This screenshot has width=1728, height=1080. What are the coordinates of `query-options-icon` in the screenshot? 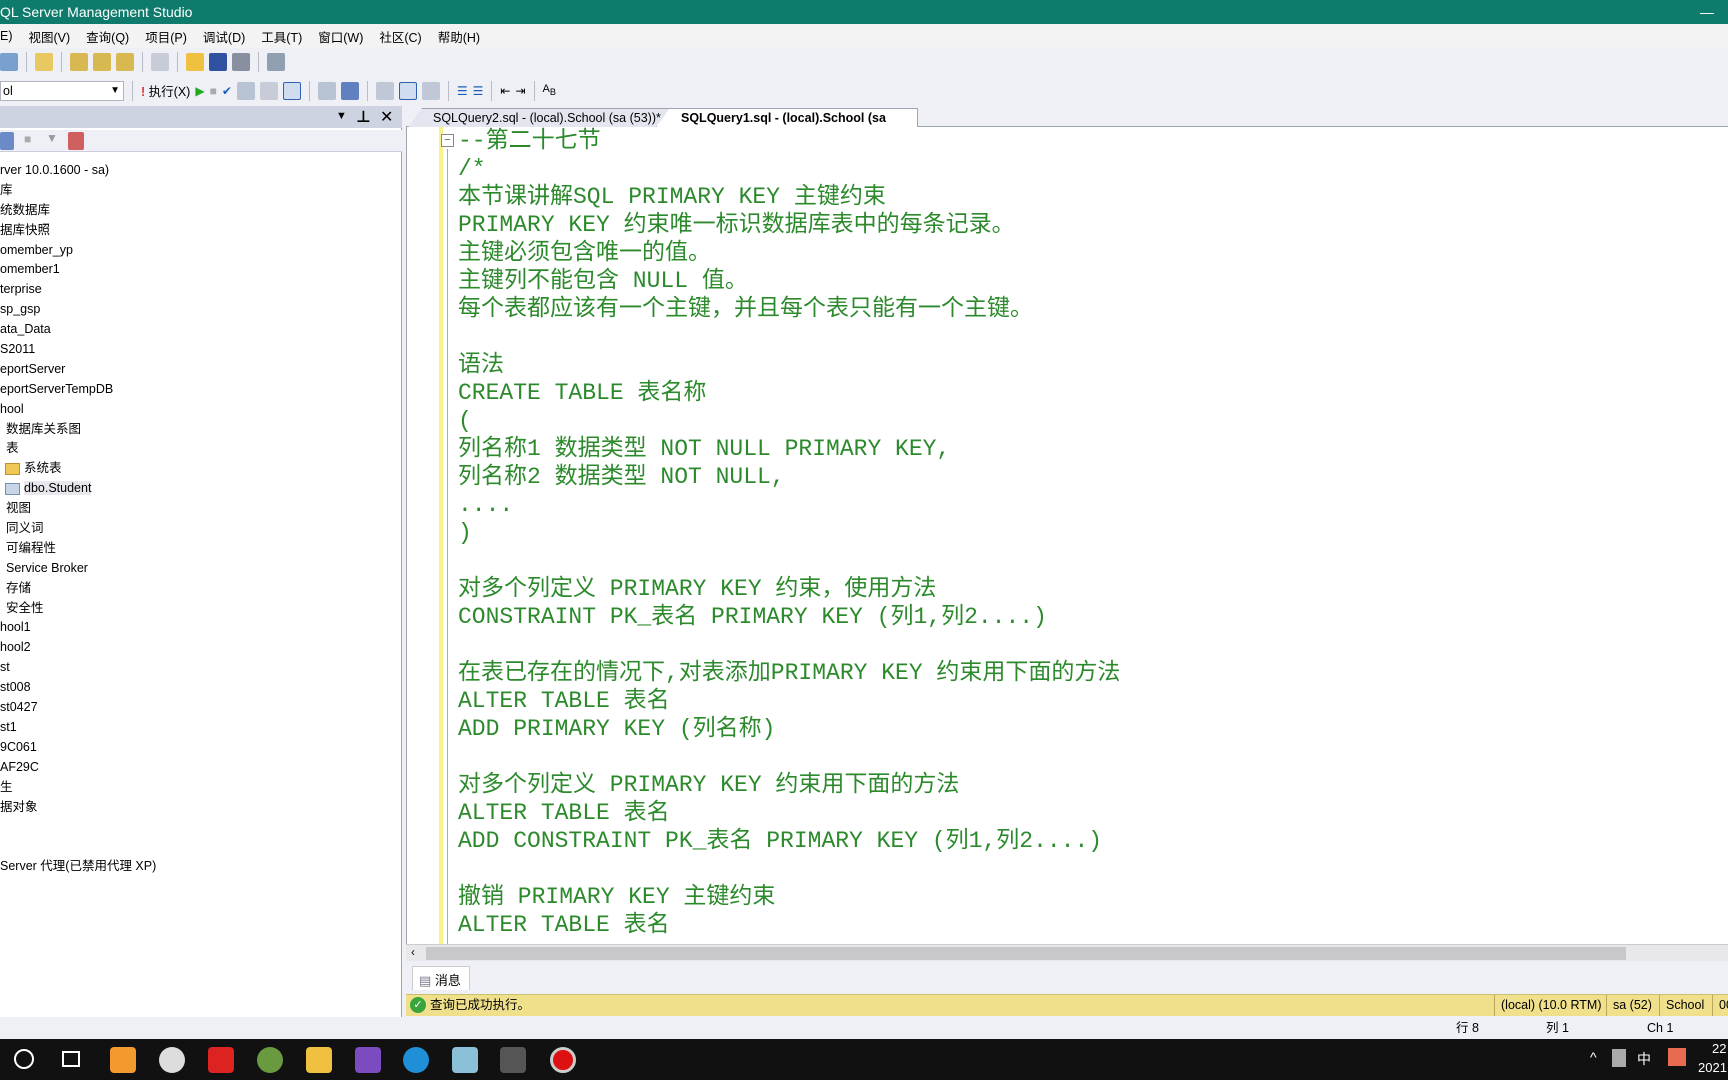 It's located at (268, 90).